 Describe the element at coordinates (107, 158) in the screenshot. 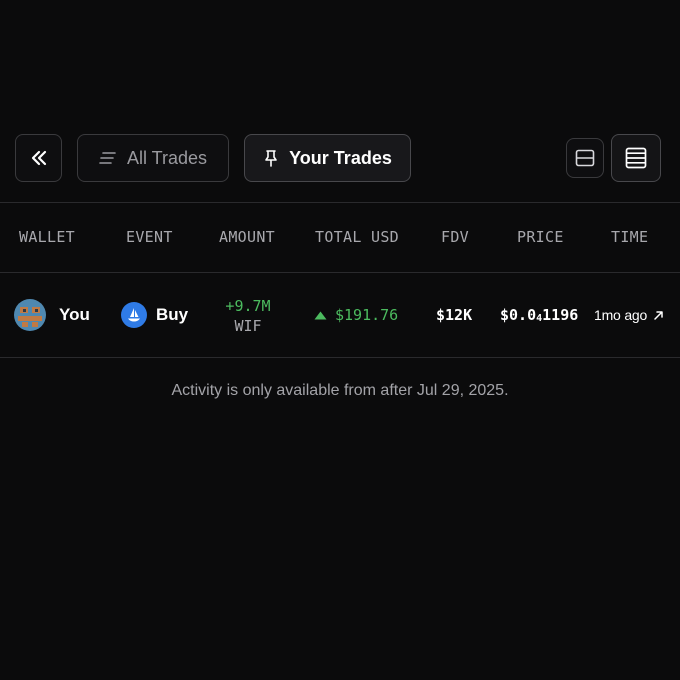

I see `filter-lines-icon` at that location.